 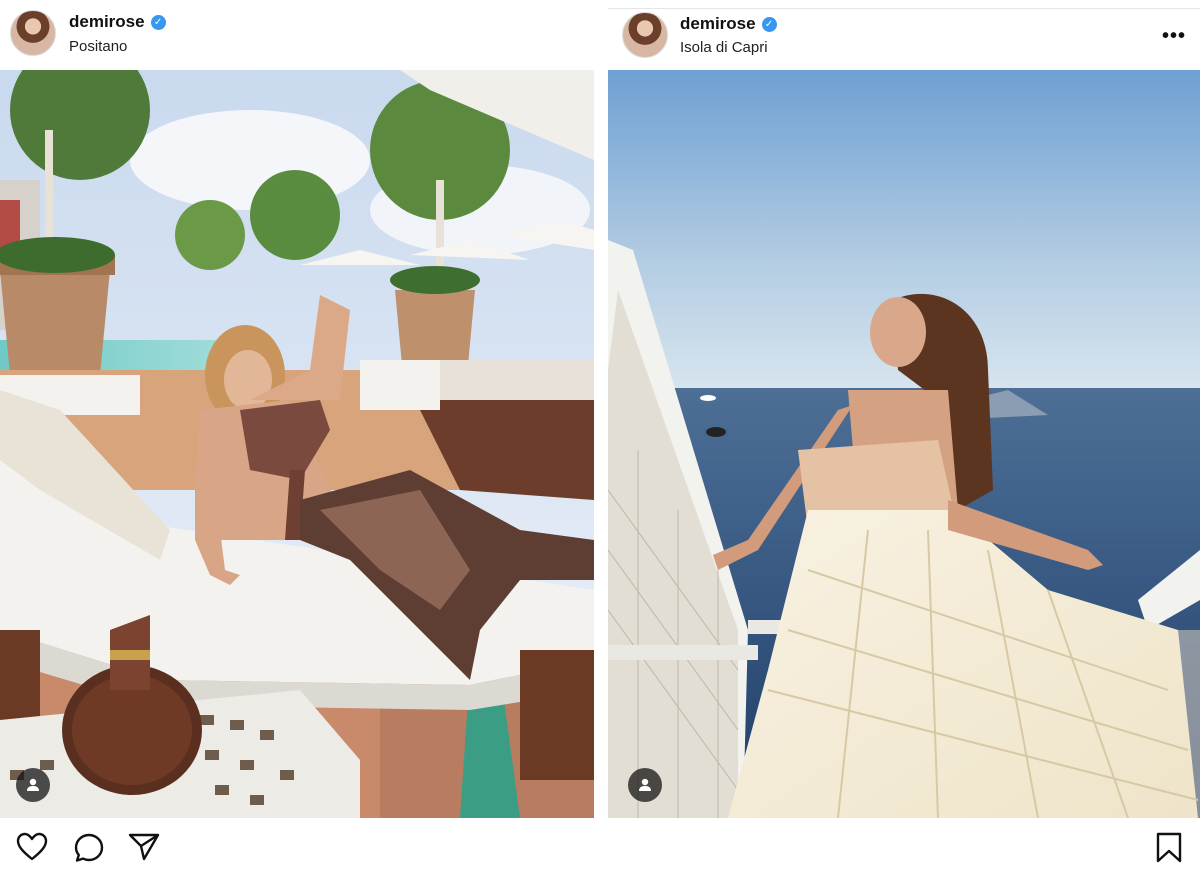 What do you see at coordinates (1174, 36) in the screenshot?
I see `more-options-button: •••` at bounding box center [1174, 36].